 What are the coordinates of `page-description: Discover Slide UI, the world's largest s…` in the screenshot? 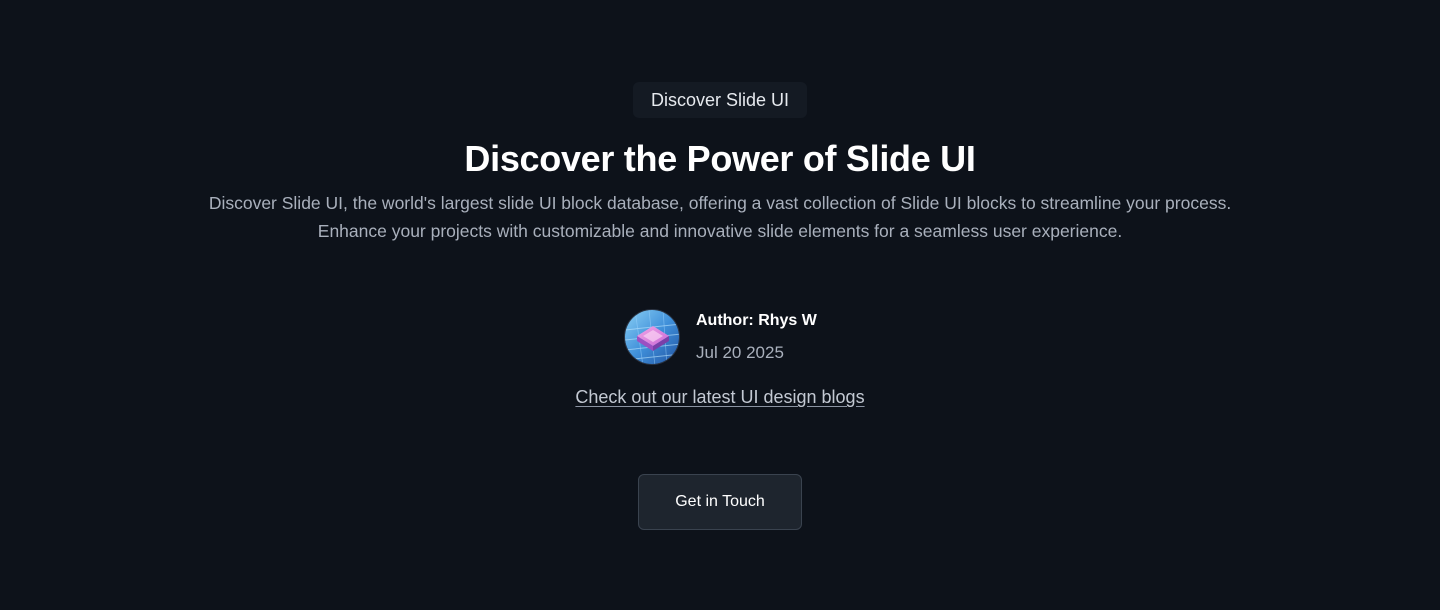 It's located at (720, 217).